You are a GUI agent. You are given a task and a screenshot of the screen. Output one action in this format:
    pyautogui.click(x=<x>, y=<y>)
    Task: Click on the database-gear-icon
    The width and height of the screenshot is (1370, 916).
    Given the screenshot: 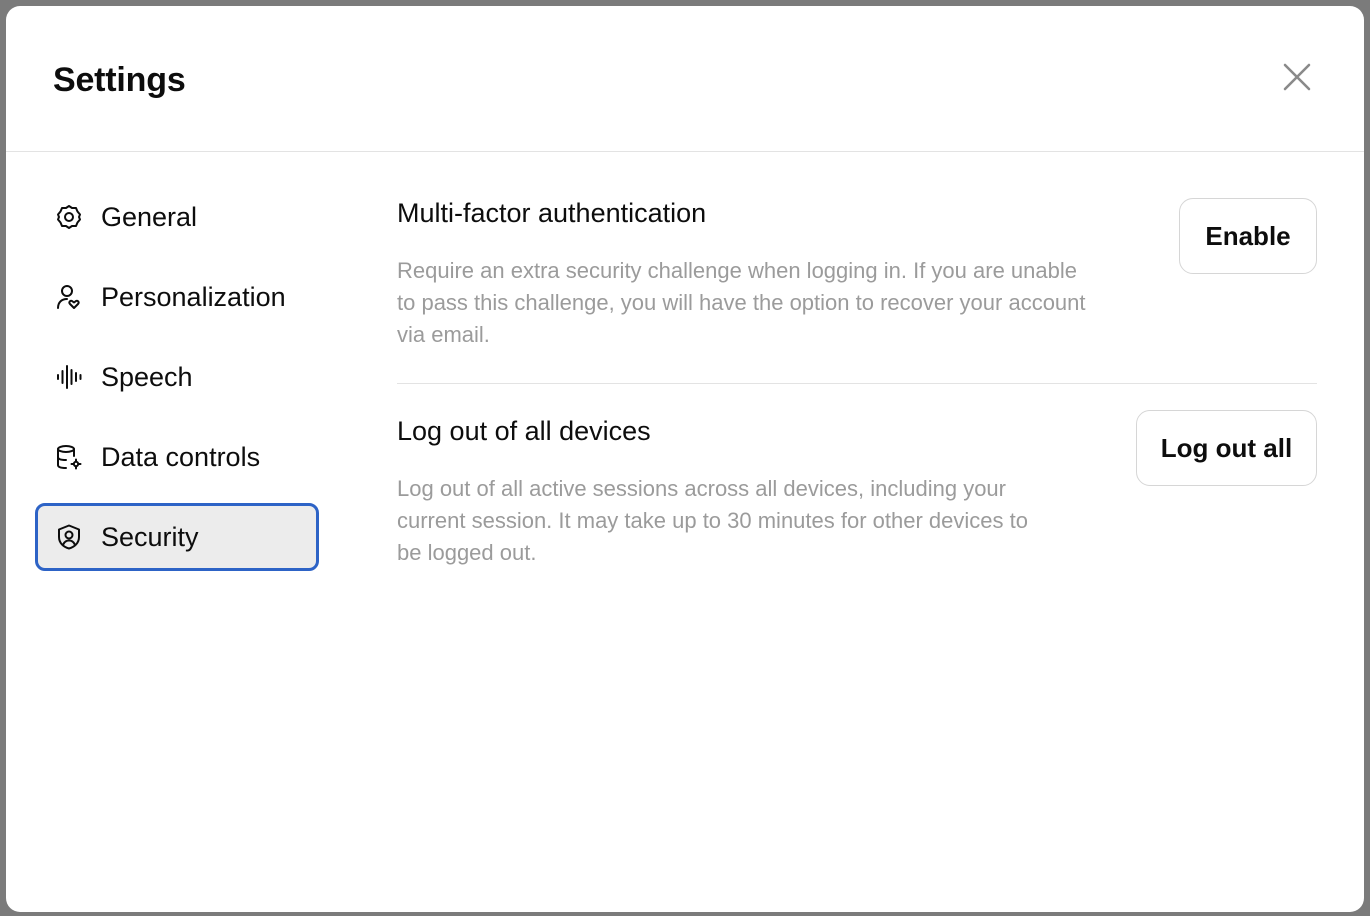 What is the action you would take?
    pyautogui.click(x=69, y=457)
    